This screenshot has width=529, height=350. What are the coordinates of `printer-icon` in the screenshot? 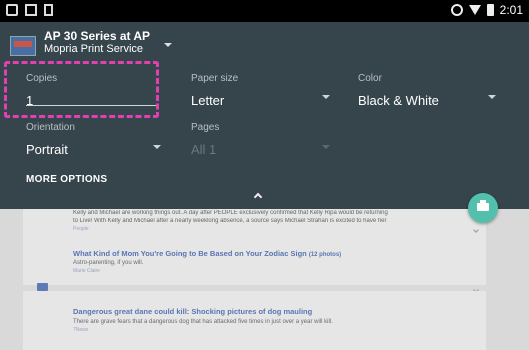 It's located at (483, 205).